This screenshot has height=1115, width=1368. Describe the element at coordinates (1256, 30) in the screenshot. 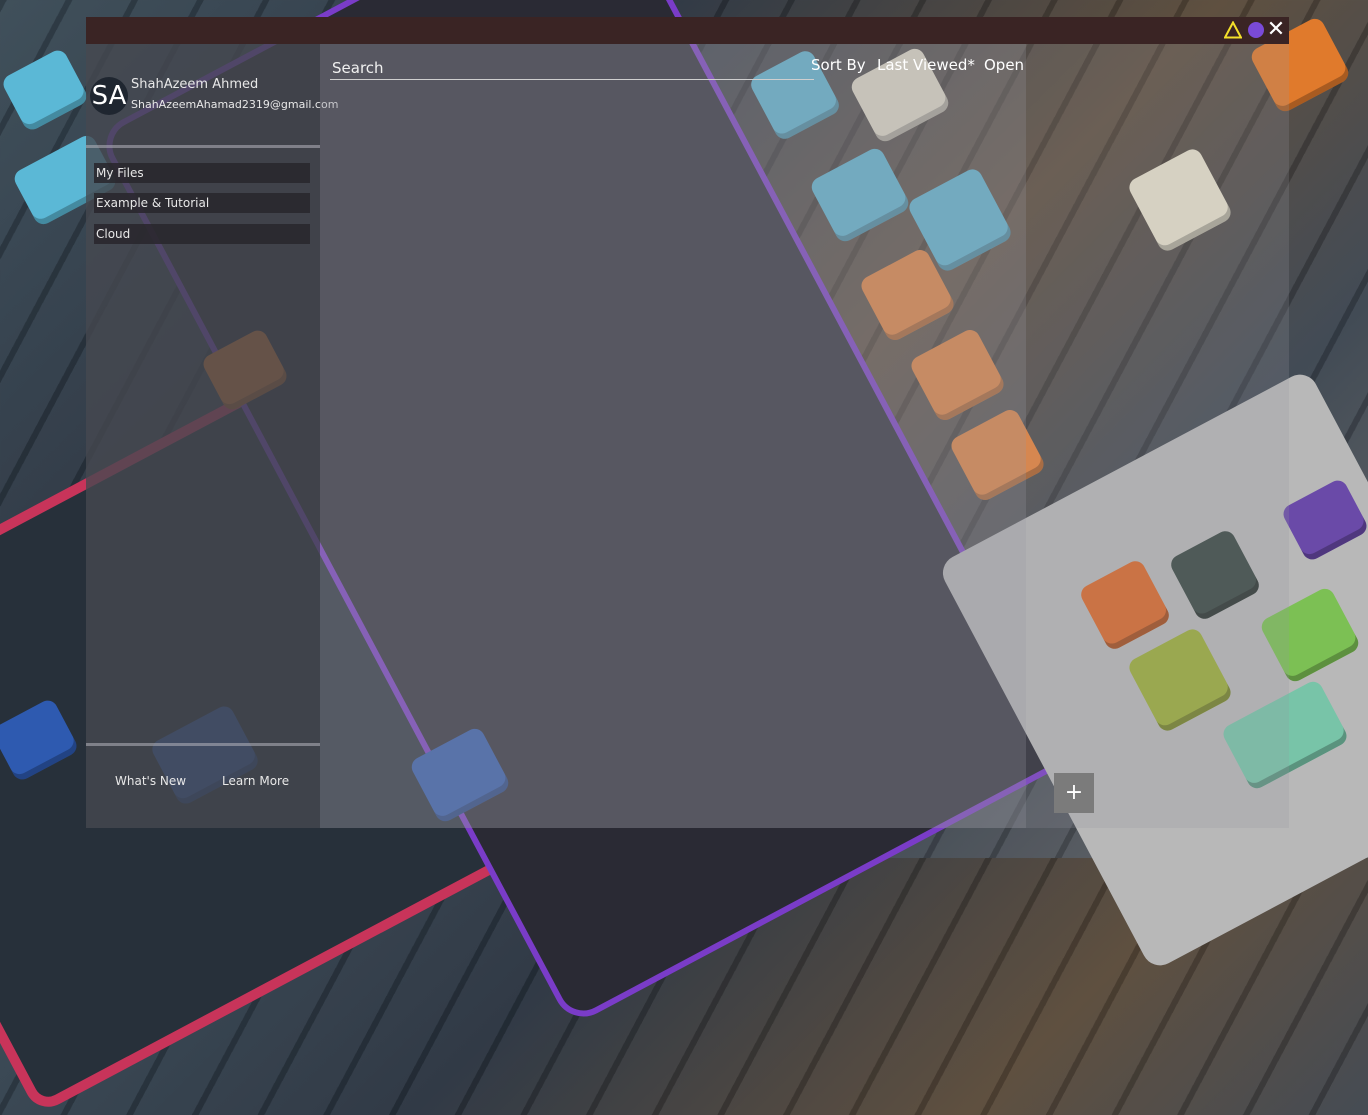

I see `circle-icon` at that location.